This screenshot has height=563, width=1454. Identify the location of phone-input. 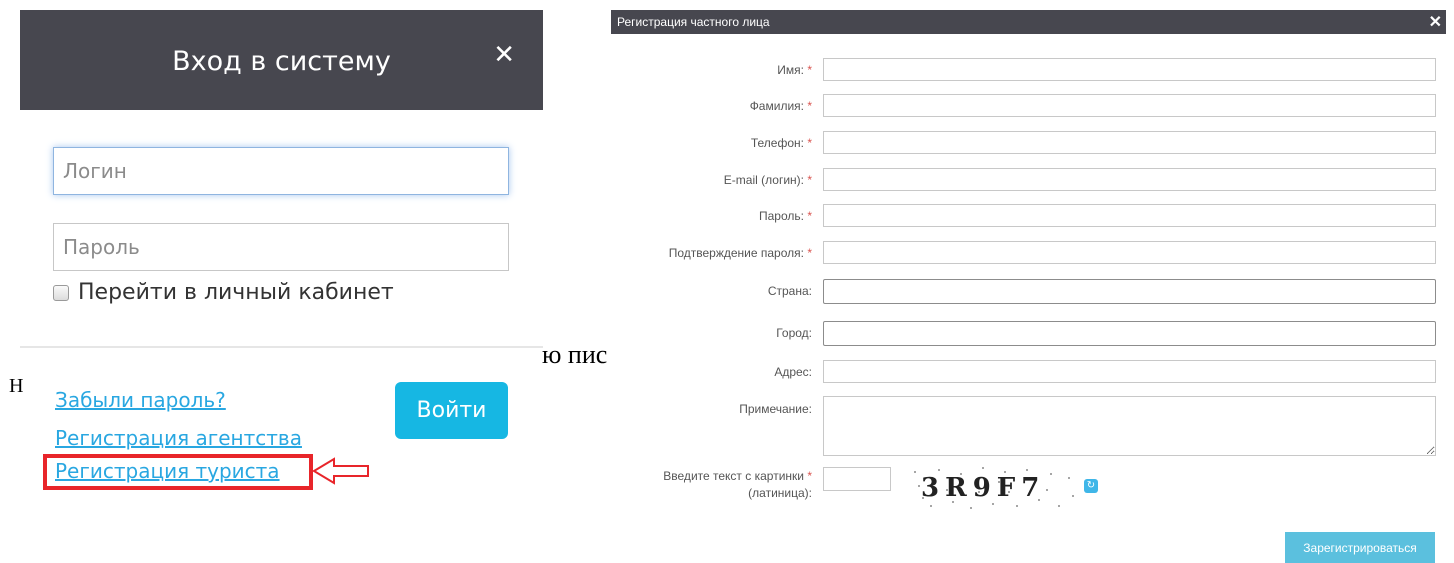
(1129, 142).